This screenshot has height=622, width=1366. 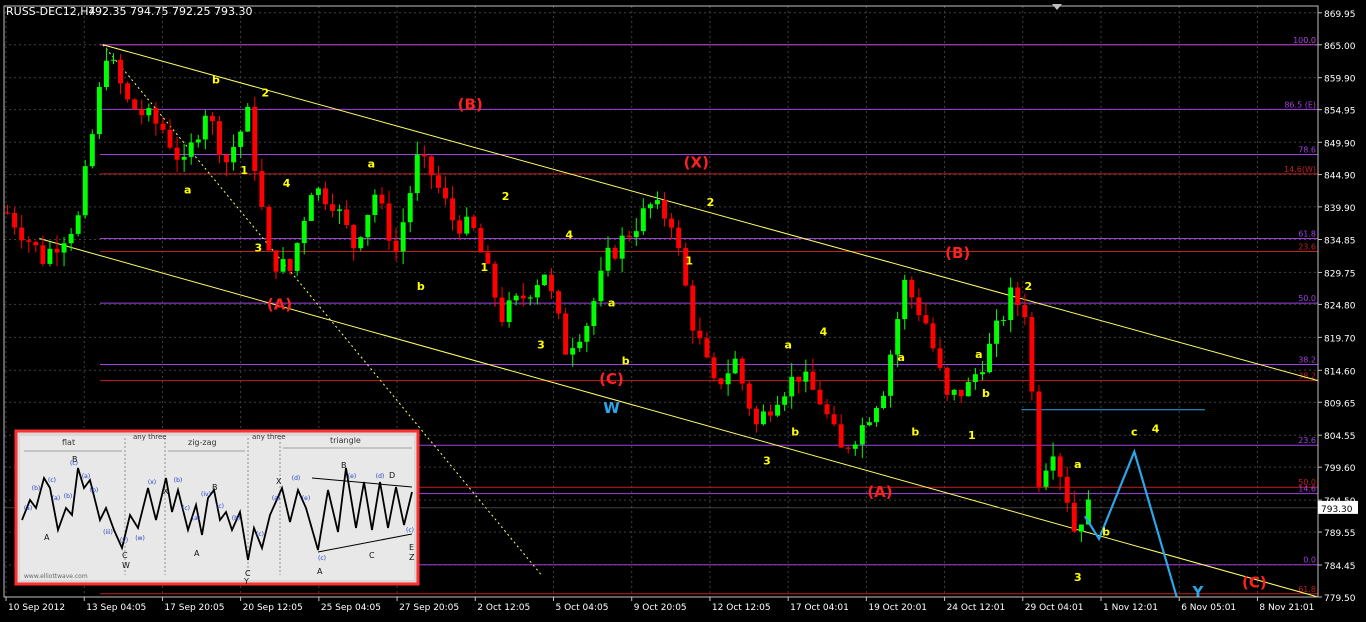 I want to click on wave-label-major: (B), so click(x=957, y=253).